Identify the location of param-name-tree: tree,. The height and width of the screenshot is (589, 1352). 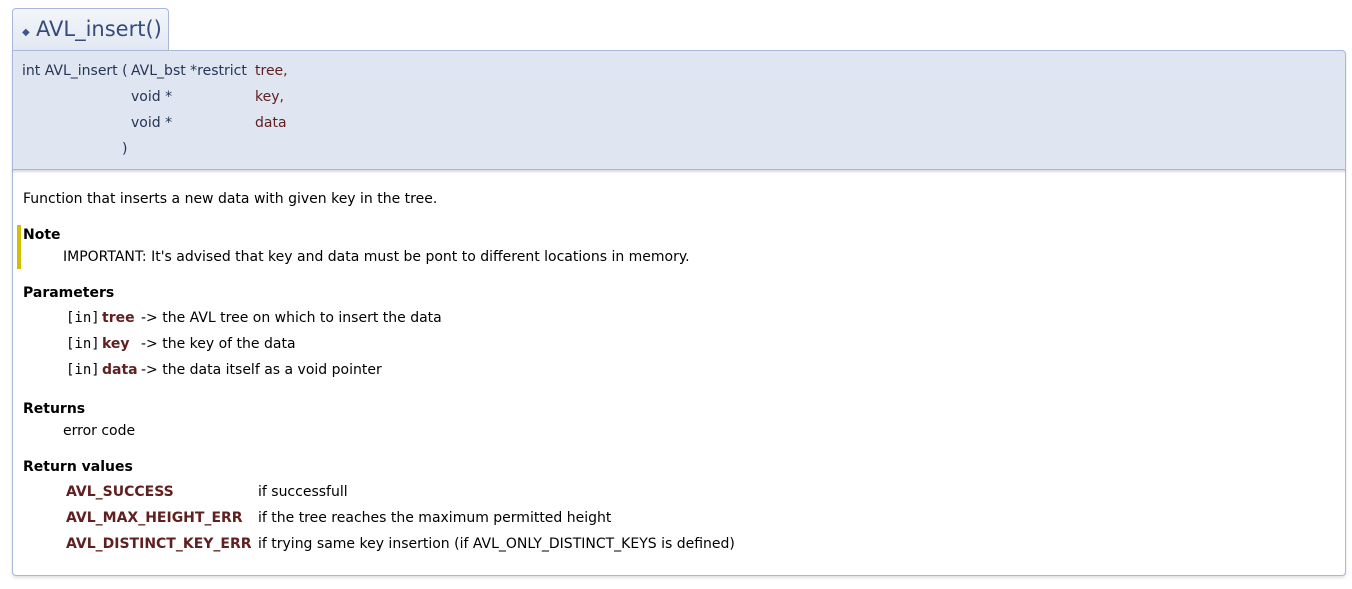
(271, 71).